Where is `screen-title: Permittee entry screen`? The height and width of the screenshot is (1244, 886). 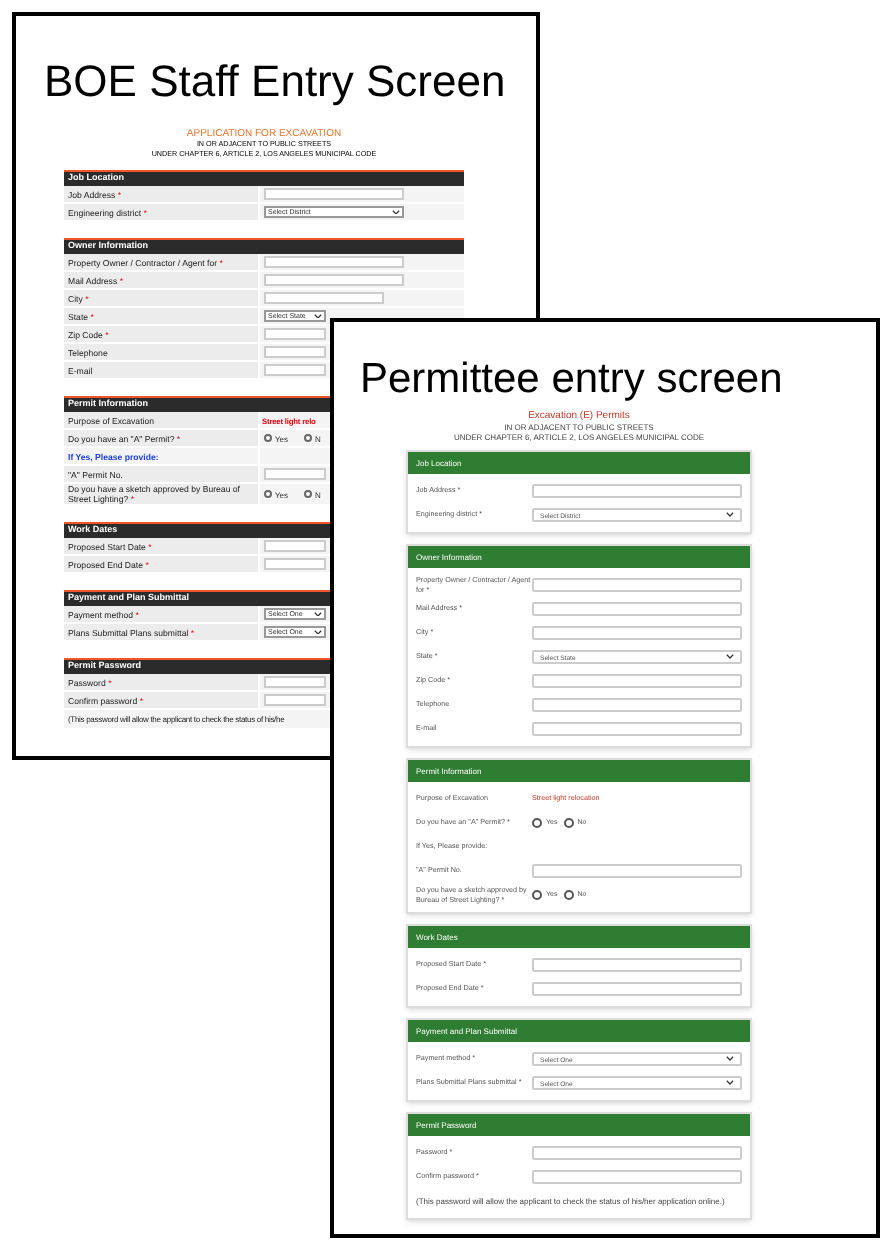
screen-title: Permittee entry screen is located at coordinates (571, 380).